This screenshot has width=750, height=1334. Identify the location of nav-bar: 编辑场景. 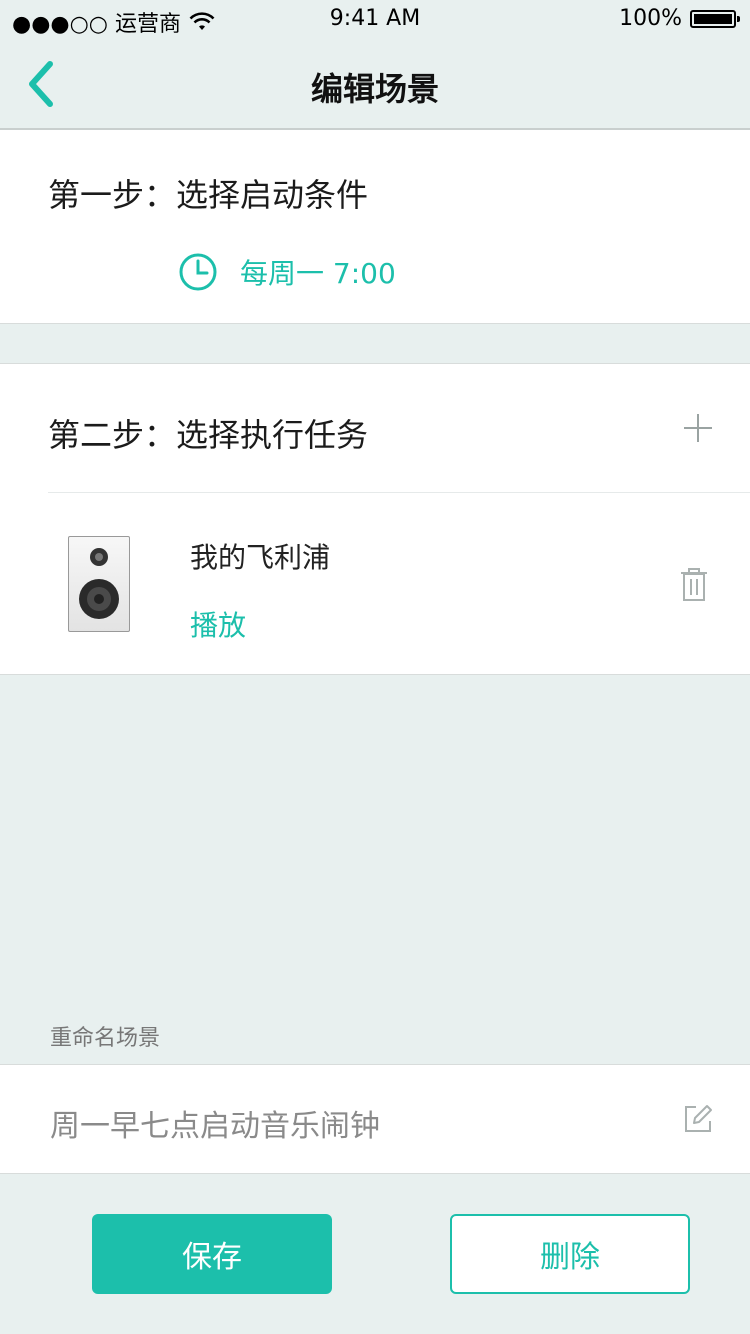
(375, 85).